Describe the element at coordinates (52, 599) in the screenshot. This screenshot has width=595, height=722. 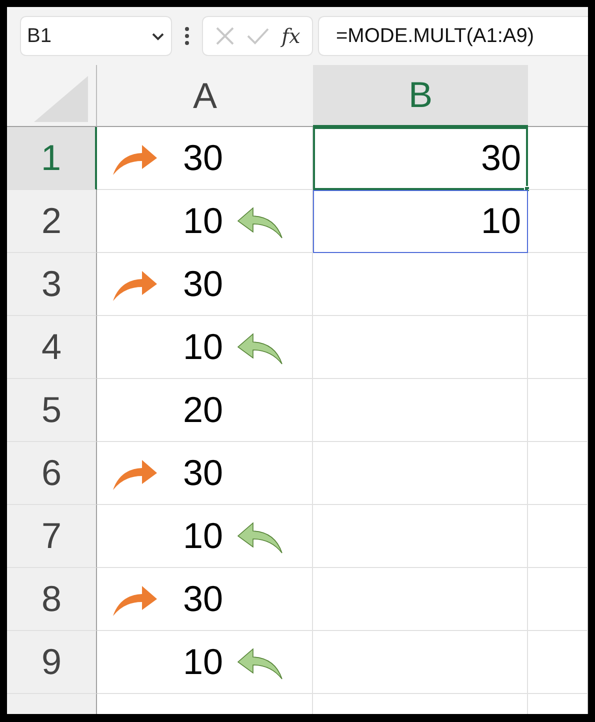
I see `row-header: 8` at that location.